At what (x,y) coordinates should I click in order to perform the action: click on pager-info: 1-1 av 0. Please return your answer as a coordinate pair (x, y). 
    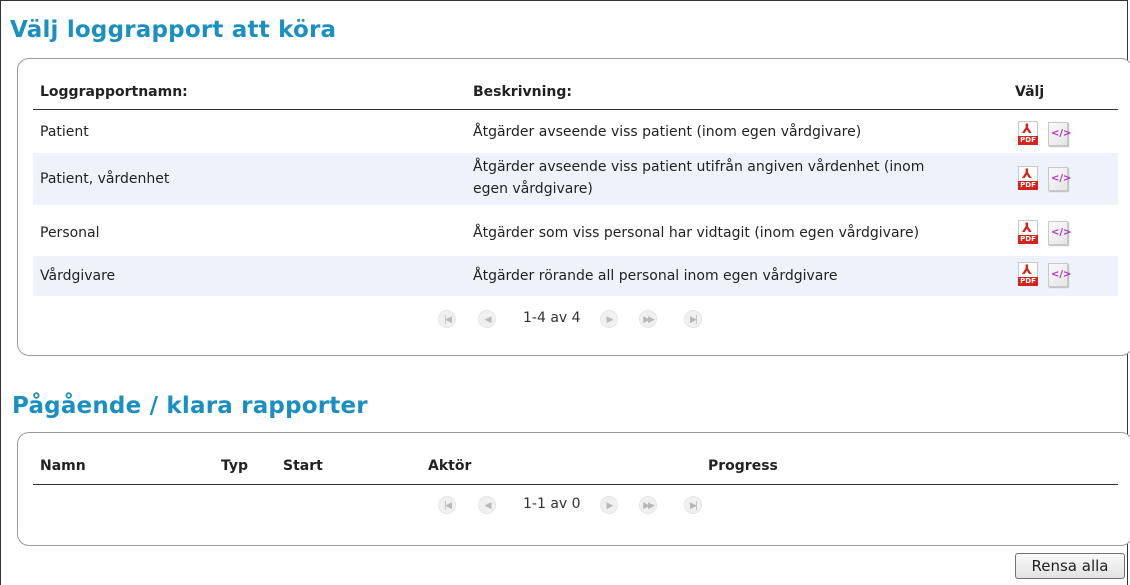
    Looking at the image, I should click on (552, 504).